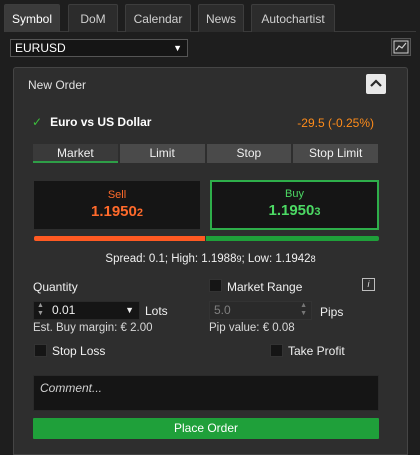  I want to click on tab-bar: Symbol DoM Calendar News Autochartist, so click(210, 18).